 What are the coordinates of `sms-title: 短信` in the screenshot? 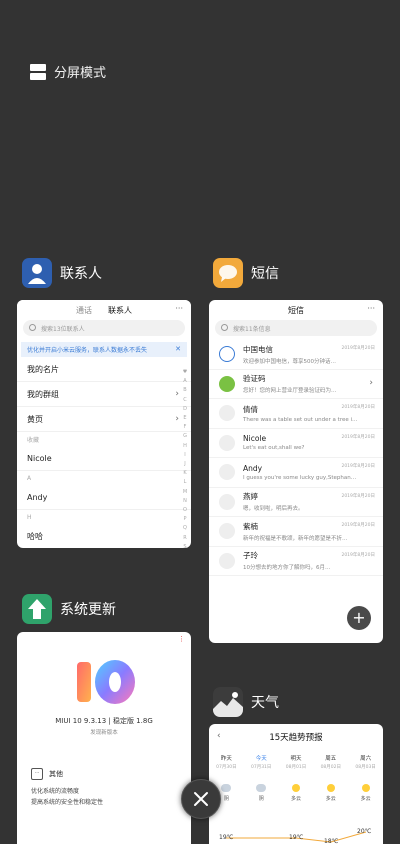 It's located at (296, 310).